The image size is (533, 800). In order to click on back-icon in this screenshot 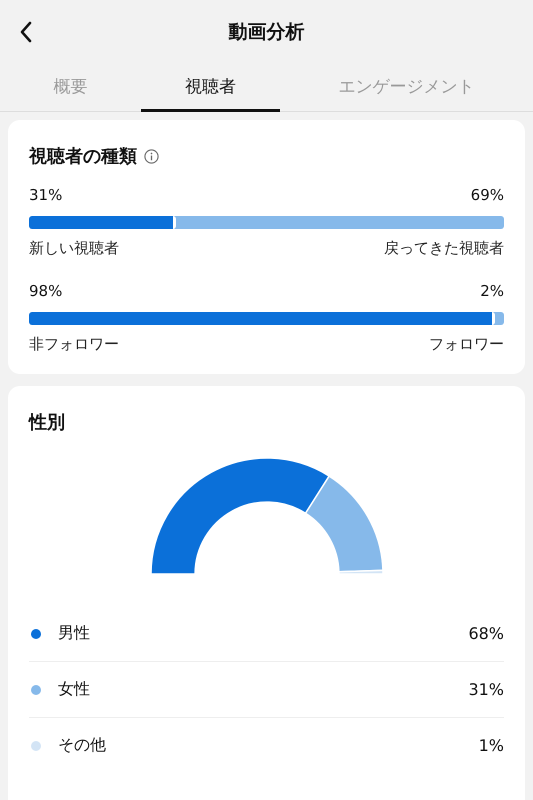, I will do `click(26, 32)`.